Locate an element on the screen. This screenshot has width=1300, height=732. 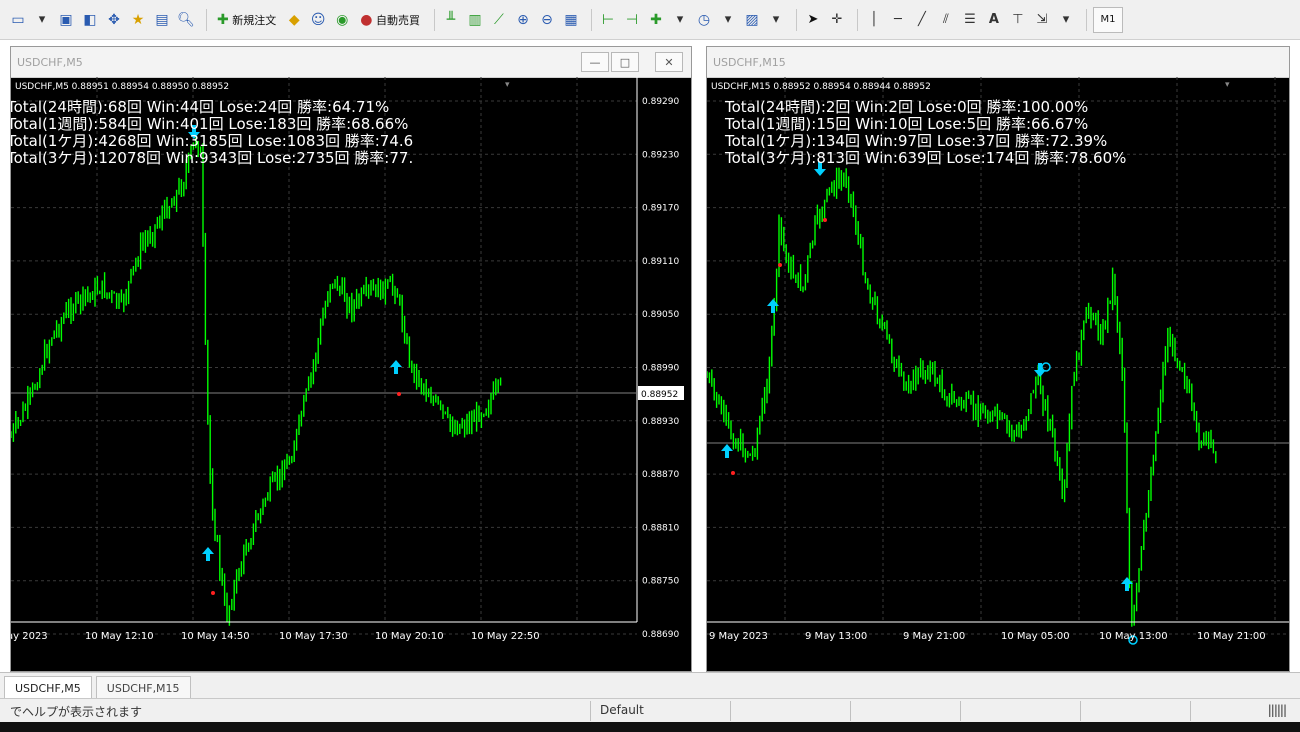
time-tick-label: 10 May 21:00 is located at coordinates (1231, 636).